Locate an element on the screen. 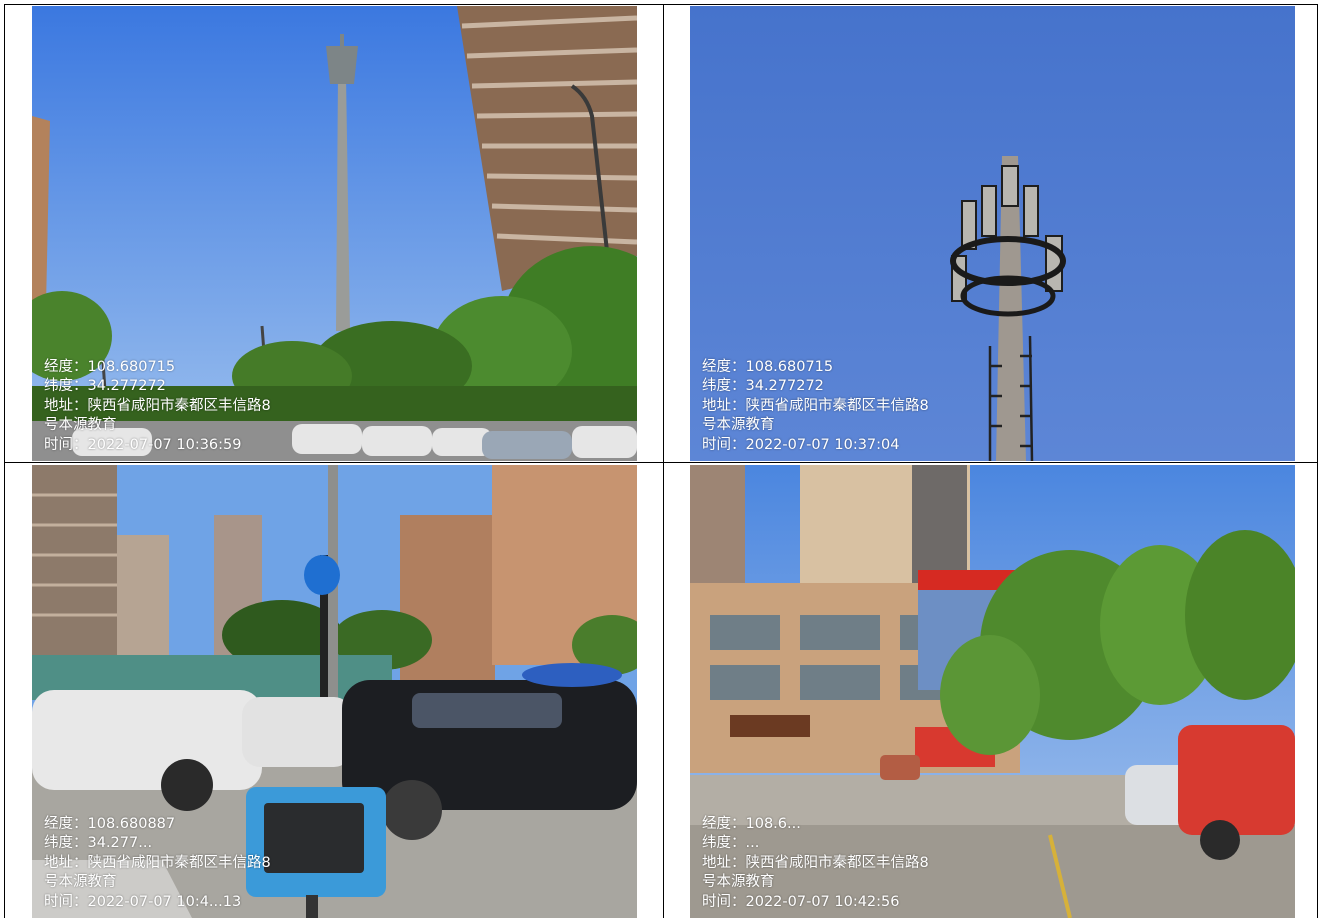 Image resolution: width=1322 pixels, height=918 pixels. grid-divider-horizontal is located at coordinates (661, 462).